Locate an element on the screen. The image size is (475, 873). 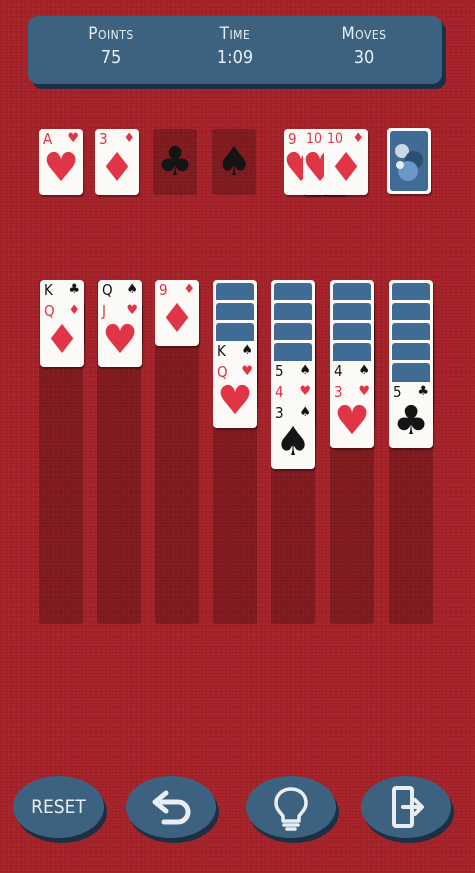
tableau-card: 3 ♥ ♥ is located at coordinates (352, 415).